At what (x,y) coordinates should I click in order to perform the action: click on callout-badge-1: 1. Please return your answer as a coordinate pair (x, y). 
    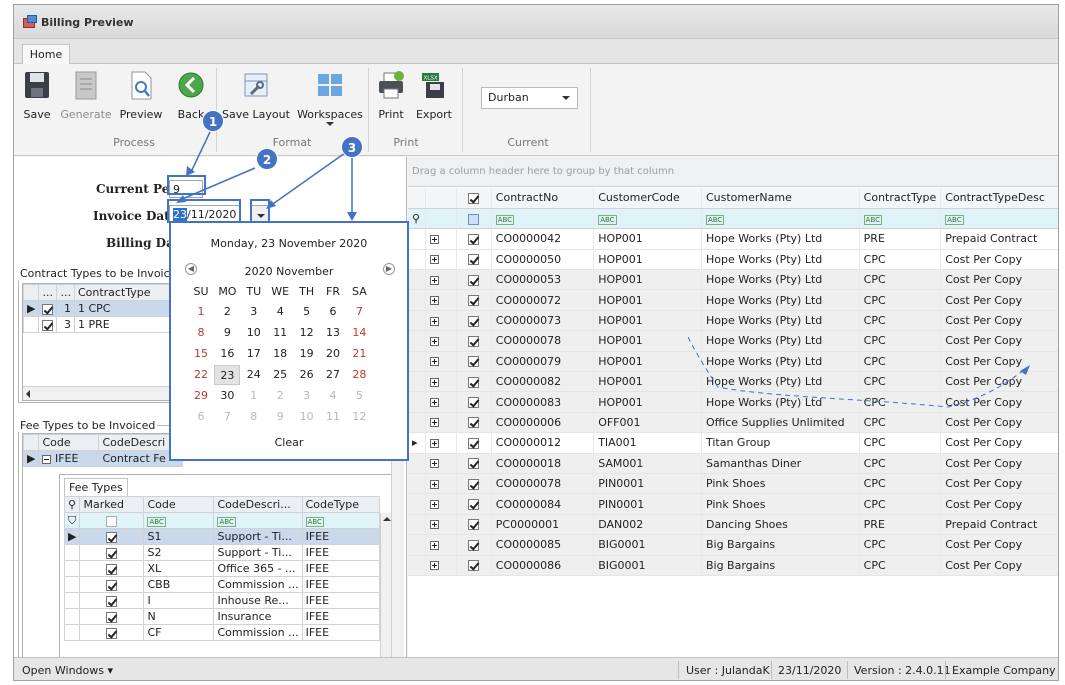
    Looking at the image, I should click on (213, 121).